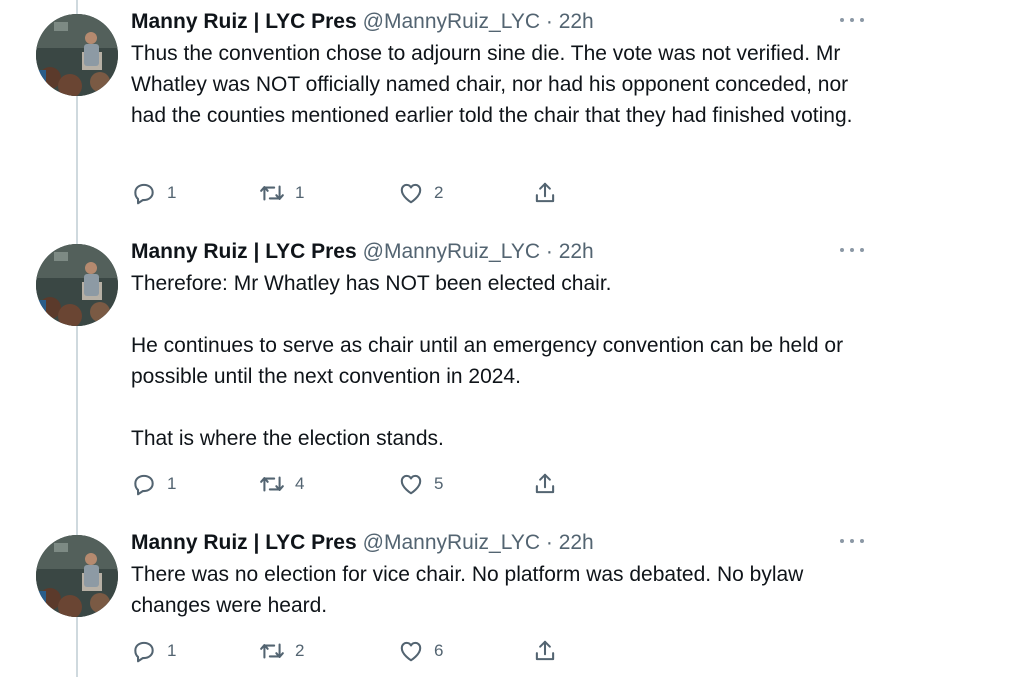 The height and width of the screenshot is (677, 1024). Describe the element at coordinates (300, 650) in the screenshot. I see `retweet-count: 2` at that location.